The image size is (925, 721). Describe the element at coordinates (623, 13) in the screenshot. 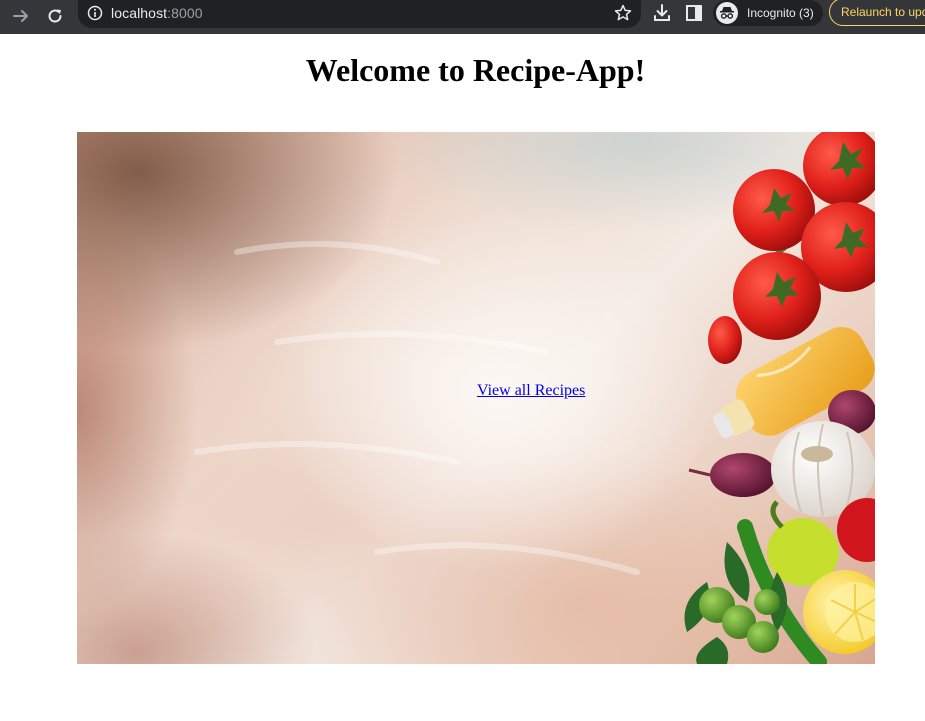

I see `star-icon` at that location.